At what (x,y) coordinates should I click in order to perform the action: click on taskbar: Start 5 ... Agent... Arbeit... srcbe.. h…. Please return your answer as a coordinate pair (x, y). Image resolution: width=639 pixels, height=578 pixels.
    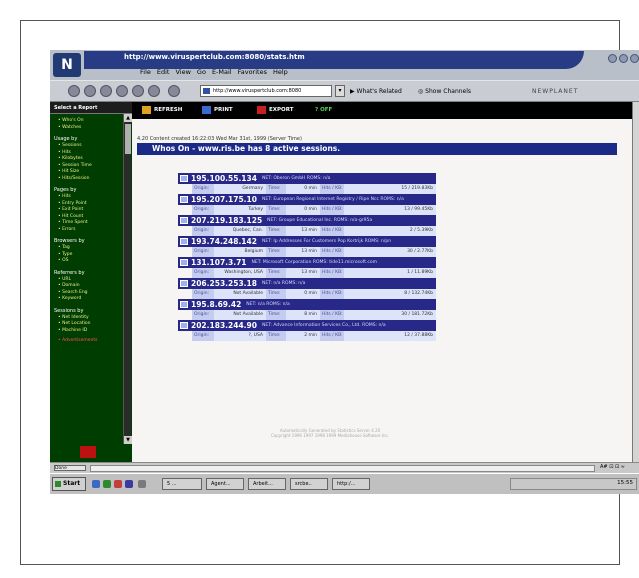
    Looking at the image, I should click on (344, 483).